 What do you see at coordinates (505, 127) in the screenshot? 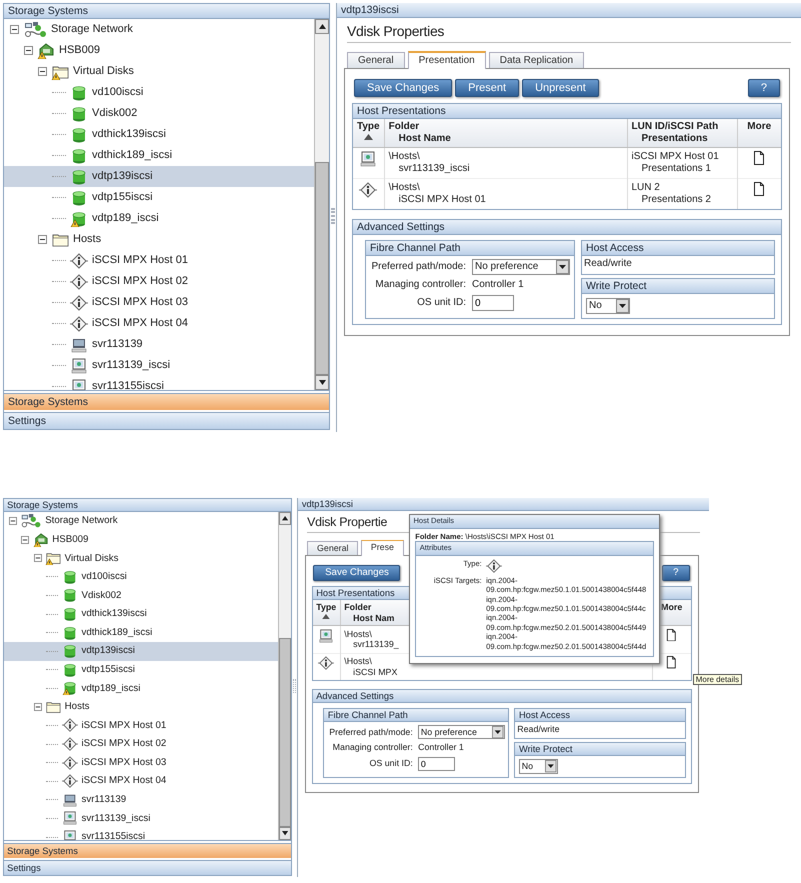
I see `column-header: Folder` at bounding box center [505, 127].